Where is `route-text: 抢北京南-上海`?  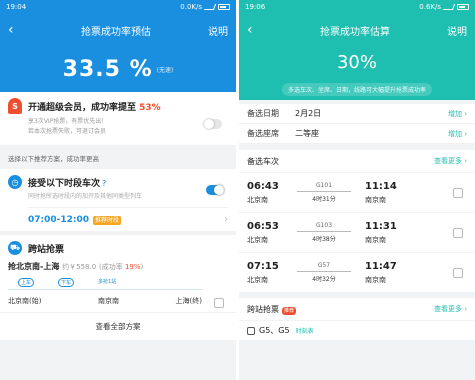 route-text: 抢北京南-上海 is located at coordinates (34, 266).